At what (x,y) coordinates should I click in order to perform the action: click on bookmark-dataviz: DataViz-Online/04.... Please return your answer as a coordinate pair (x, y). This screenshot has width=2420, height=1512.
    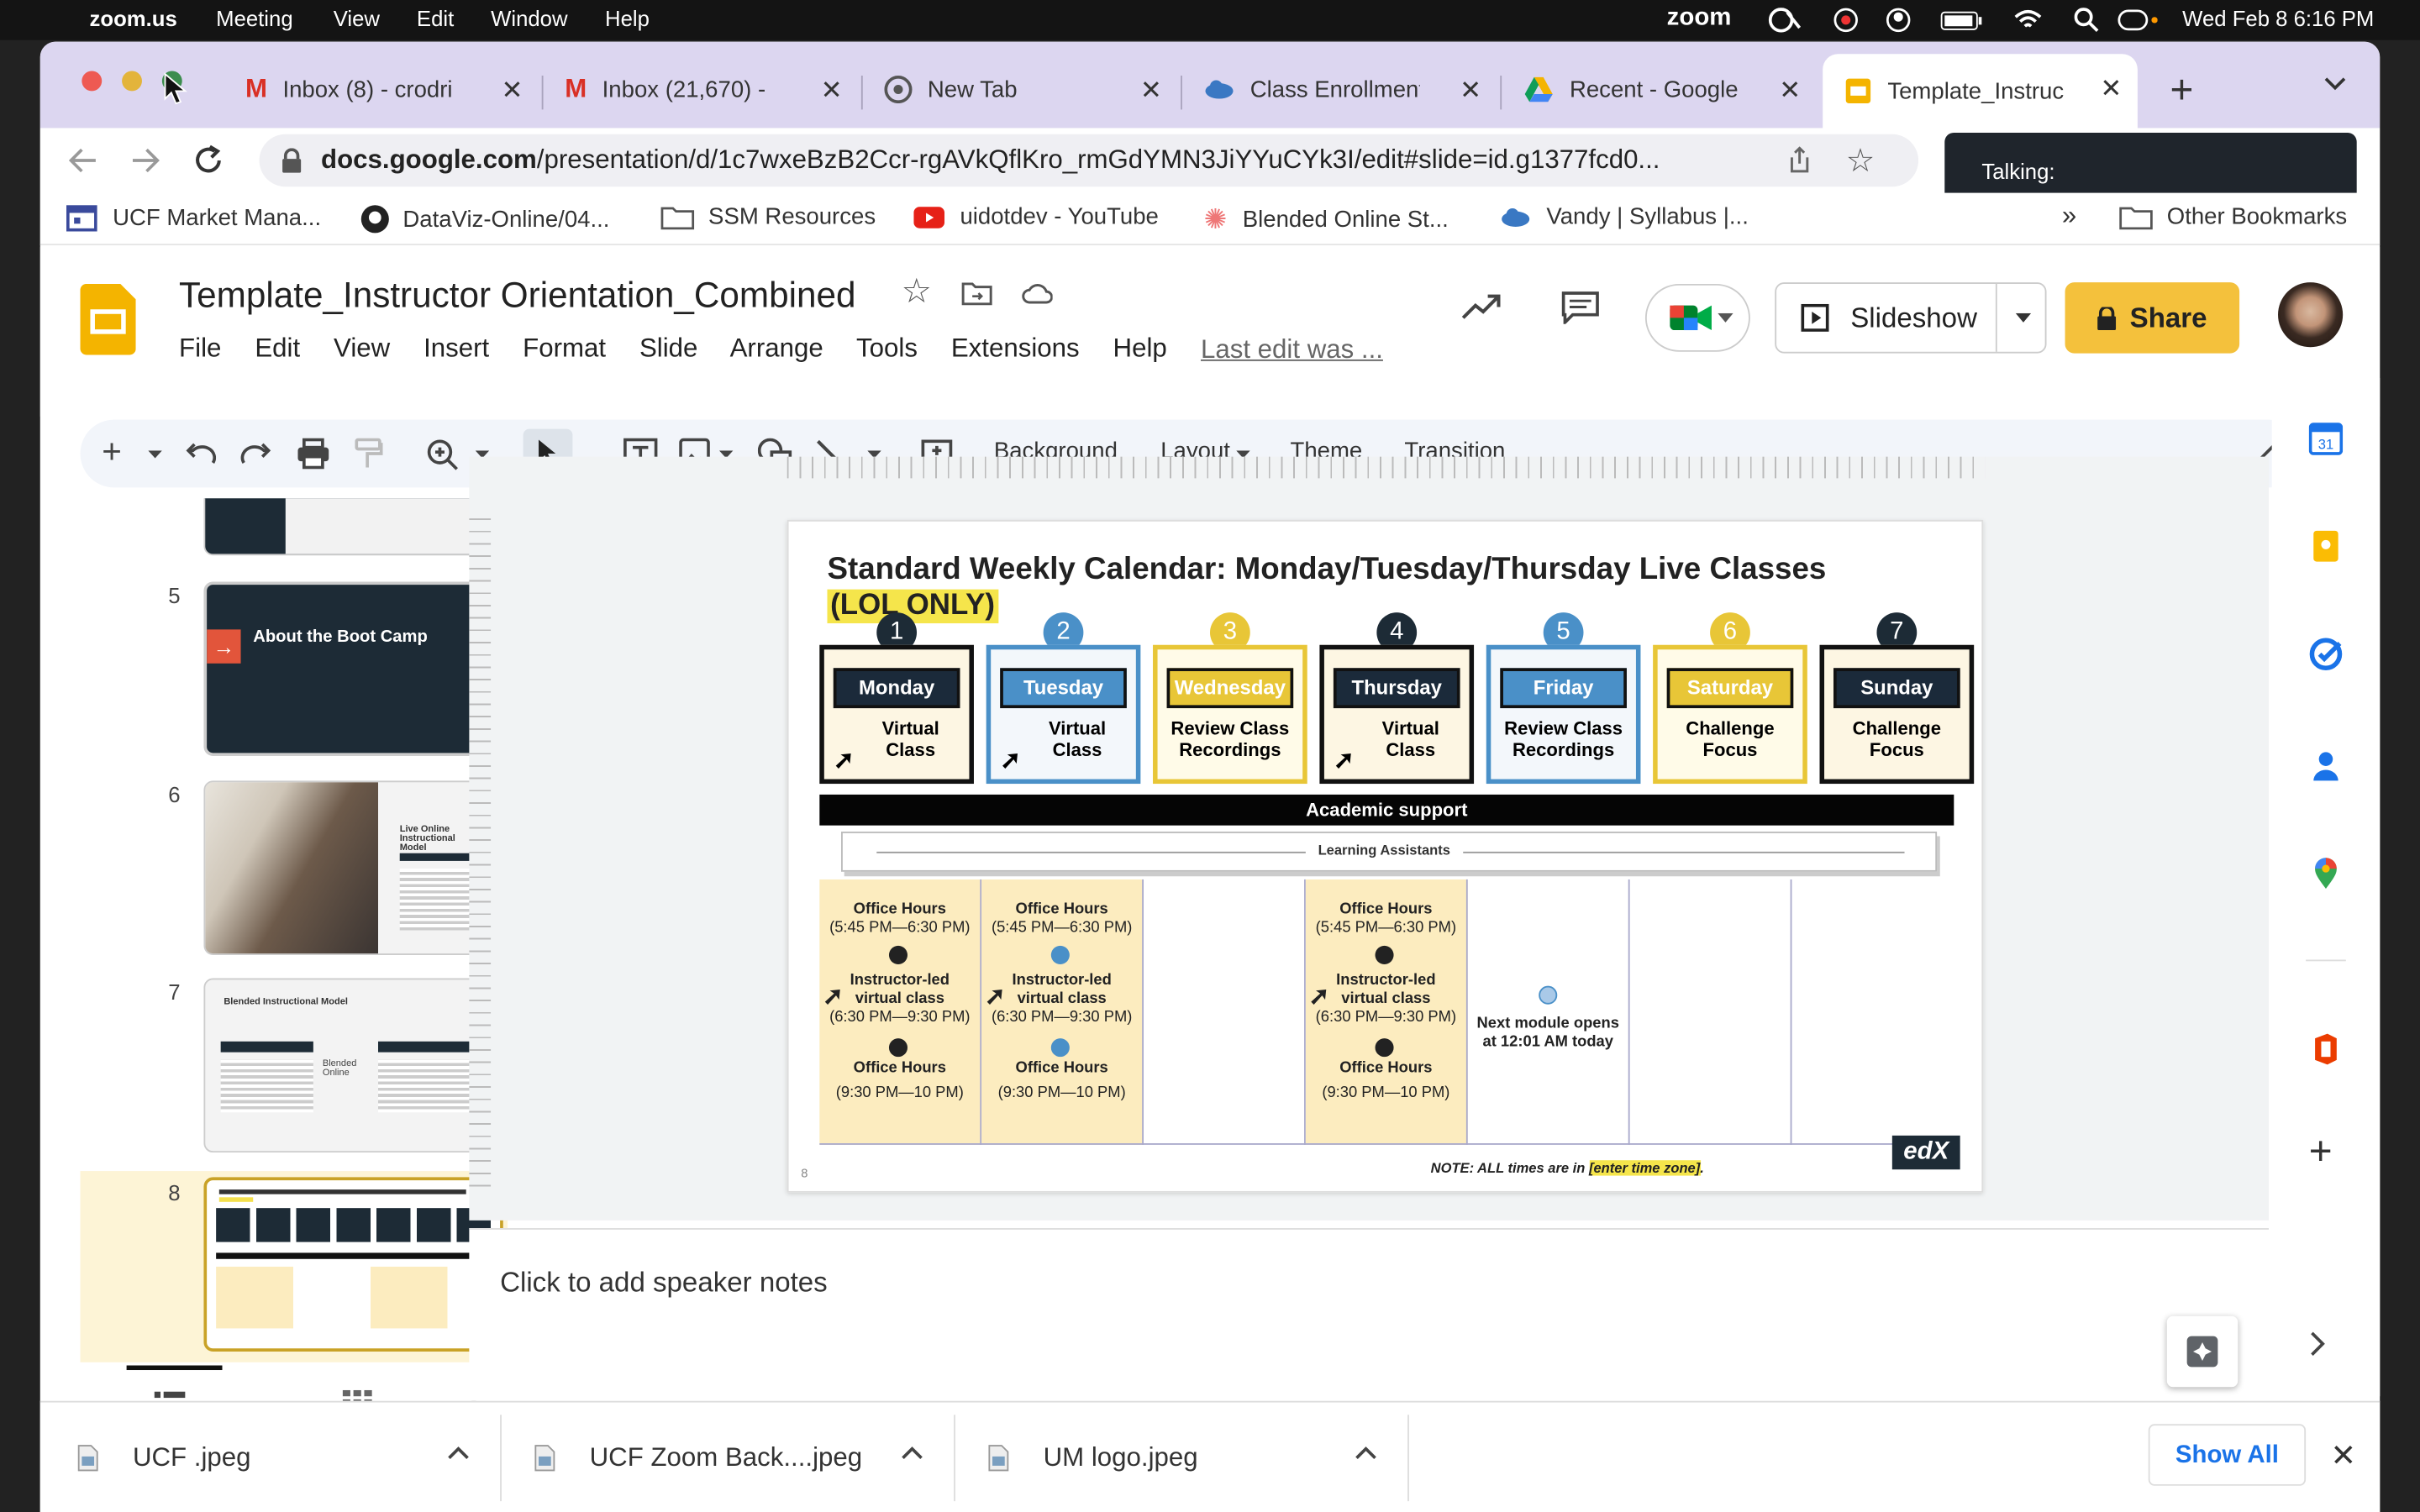
    Looking at the image, I should click on (484, 218).